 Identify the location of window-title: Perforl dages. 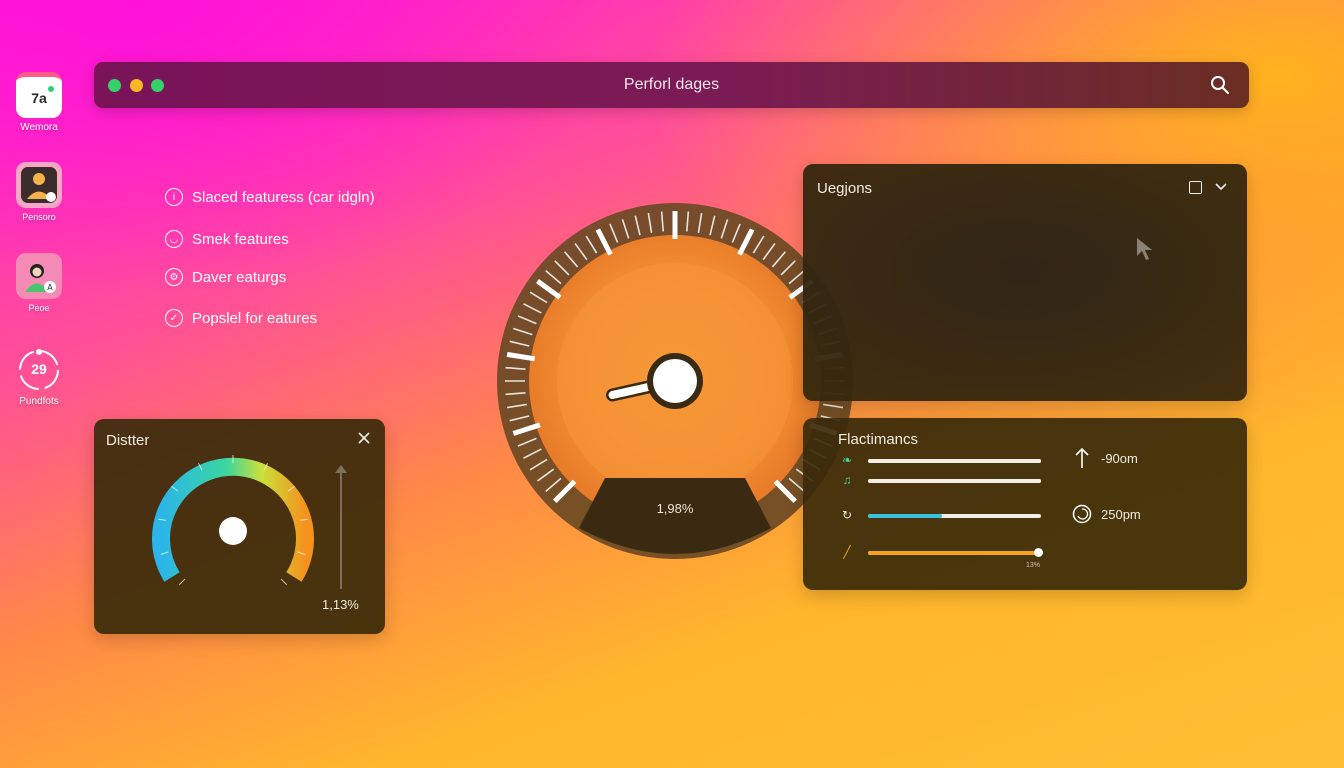
(671, 84).